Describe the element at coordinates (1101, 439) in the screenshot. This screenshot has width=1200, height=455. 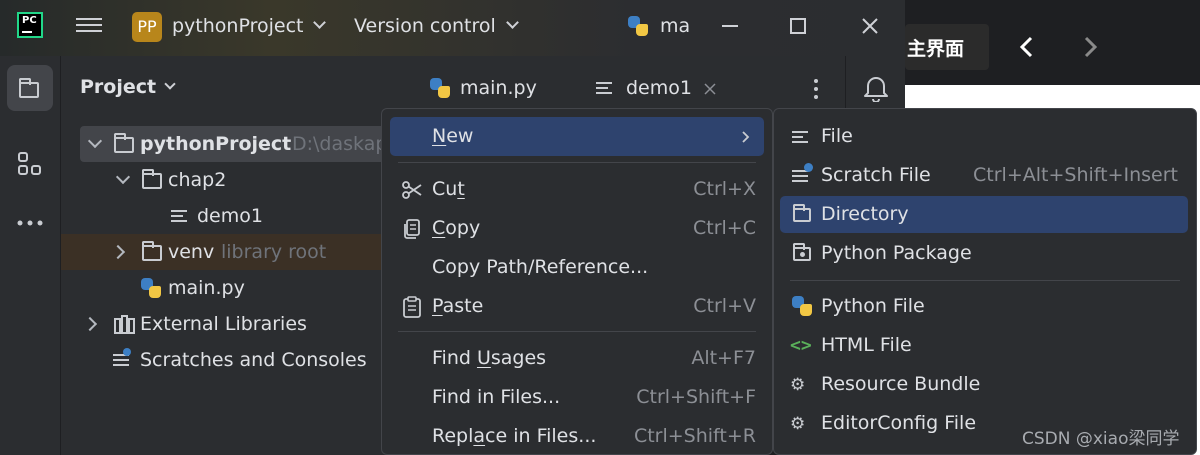
I see `watermark: CSDN @xiao梁同学` at that location.